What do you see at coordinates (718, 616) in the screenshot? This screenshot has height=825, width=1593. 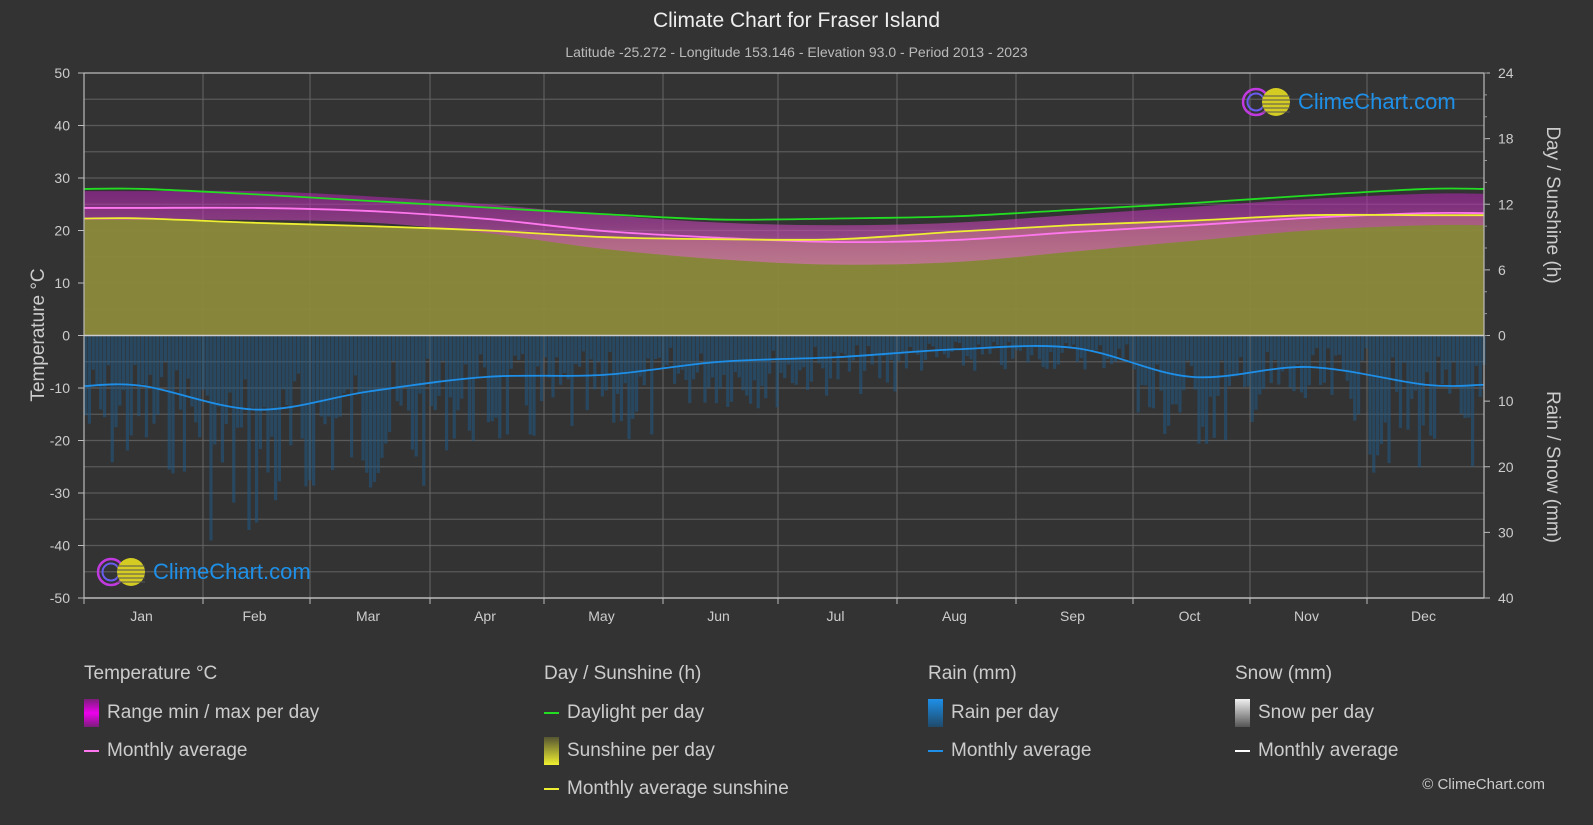 I see `x-tick-label: Jun` at bounding box center [718, 616].